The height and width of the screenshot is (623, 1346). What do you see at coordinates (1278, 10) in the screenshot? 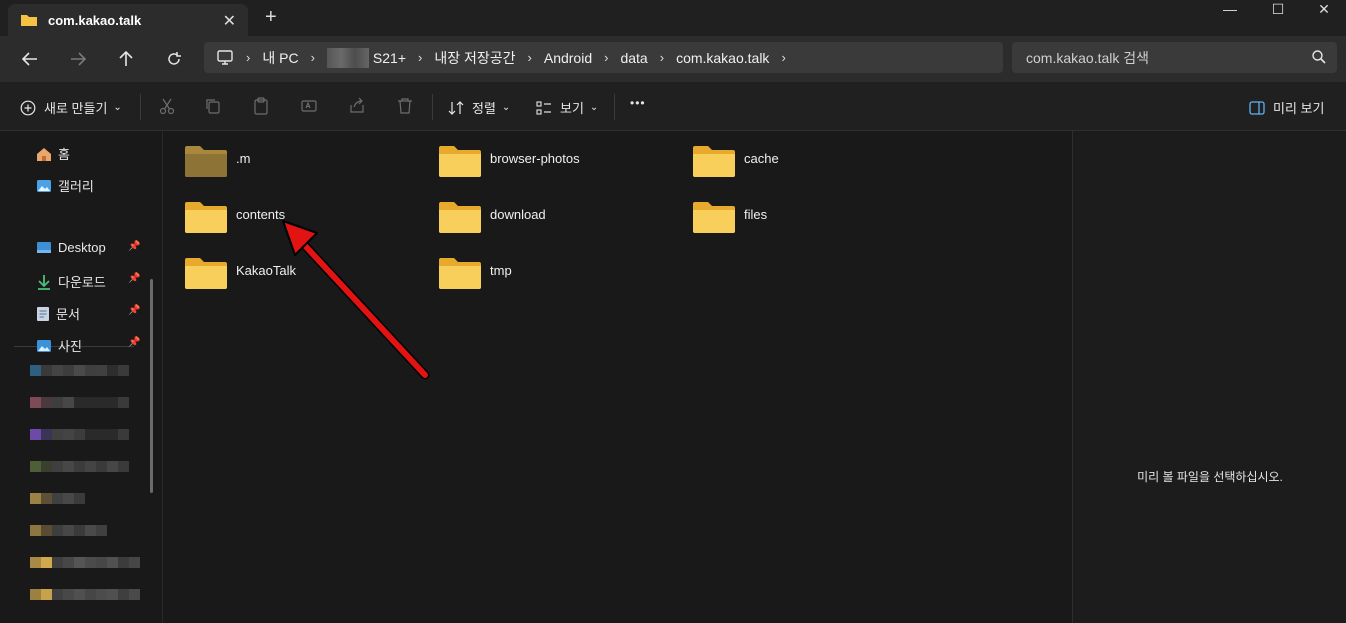
I see `maximize-button: ☐` at bounding box center [1278, 10].